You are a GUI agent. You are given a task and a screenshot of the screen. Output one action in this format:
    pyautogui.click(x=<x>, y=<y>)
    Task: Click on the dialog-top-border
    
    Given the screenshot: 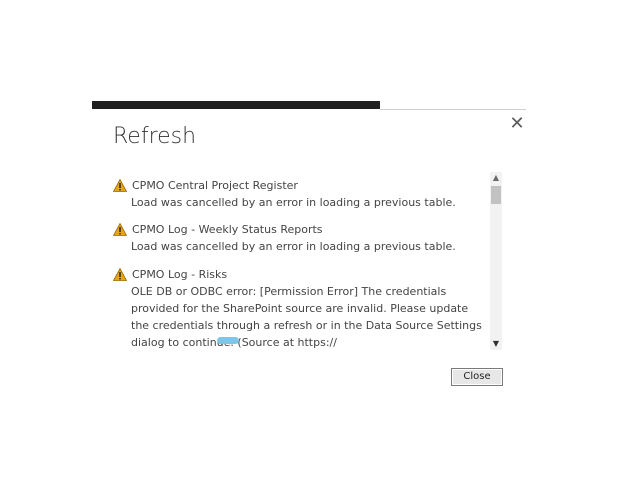 What is the action you would take?
    pyautogui.click(x=453, y=109)
    